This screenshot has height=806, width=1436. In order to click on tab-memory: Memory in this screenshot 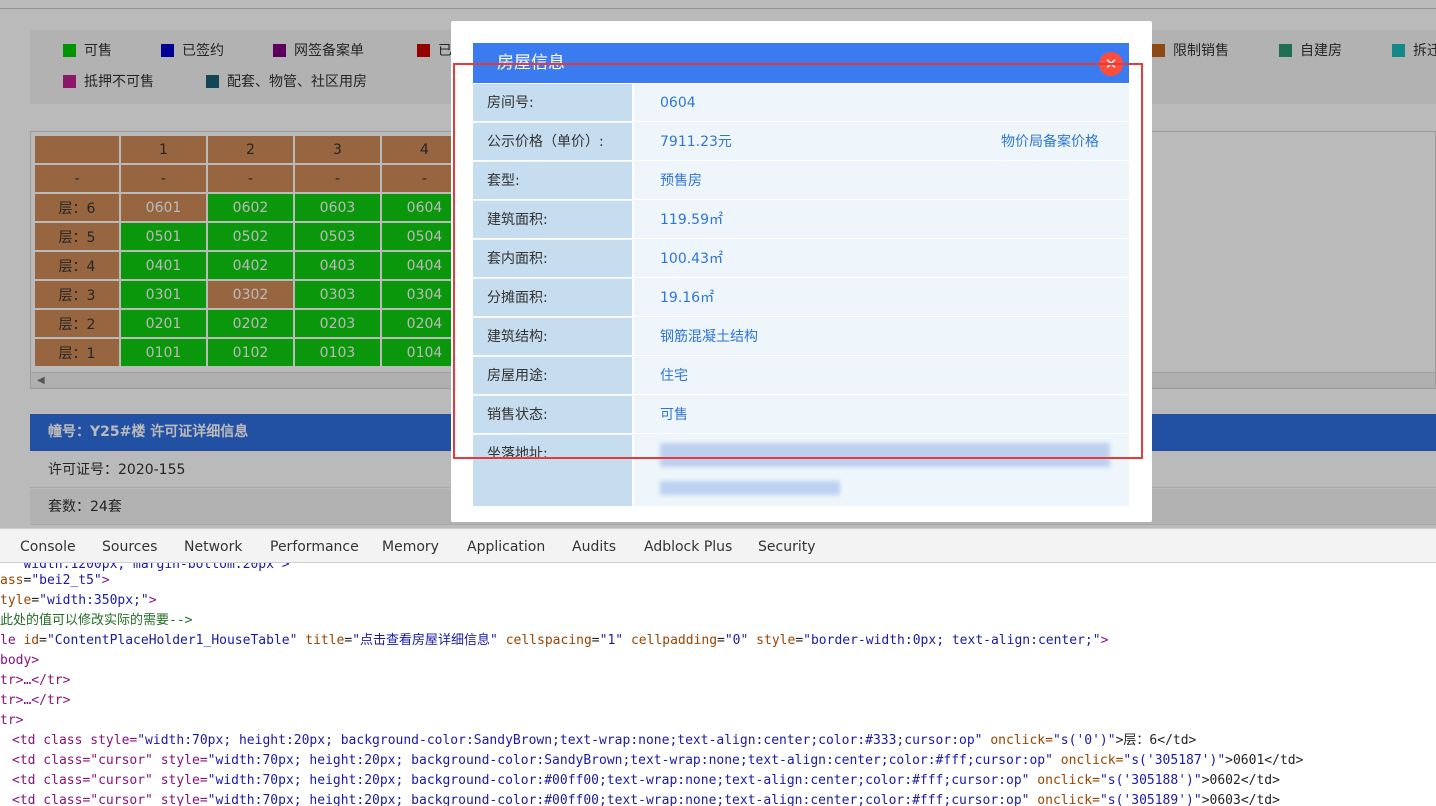, I will do `click(410, 546)`.